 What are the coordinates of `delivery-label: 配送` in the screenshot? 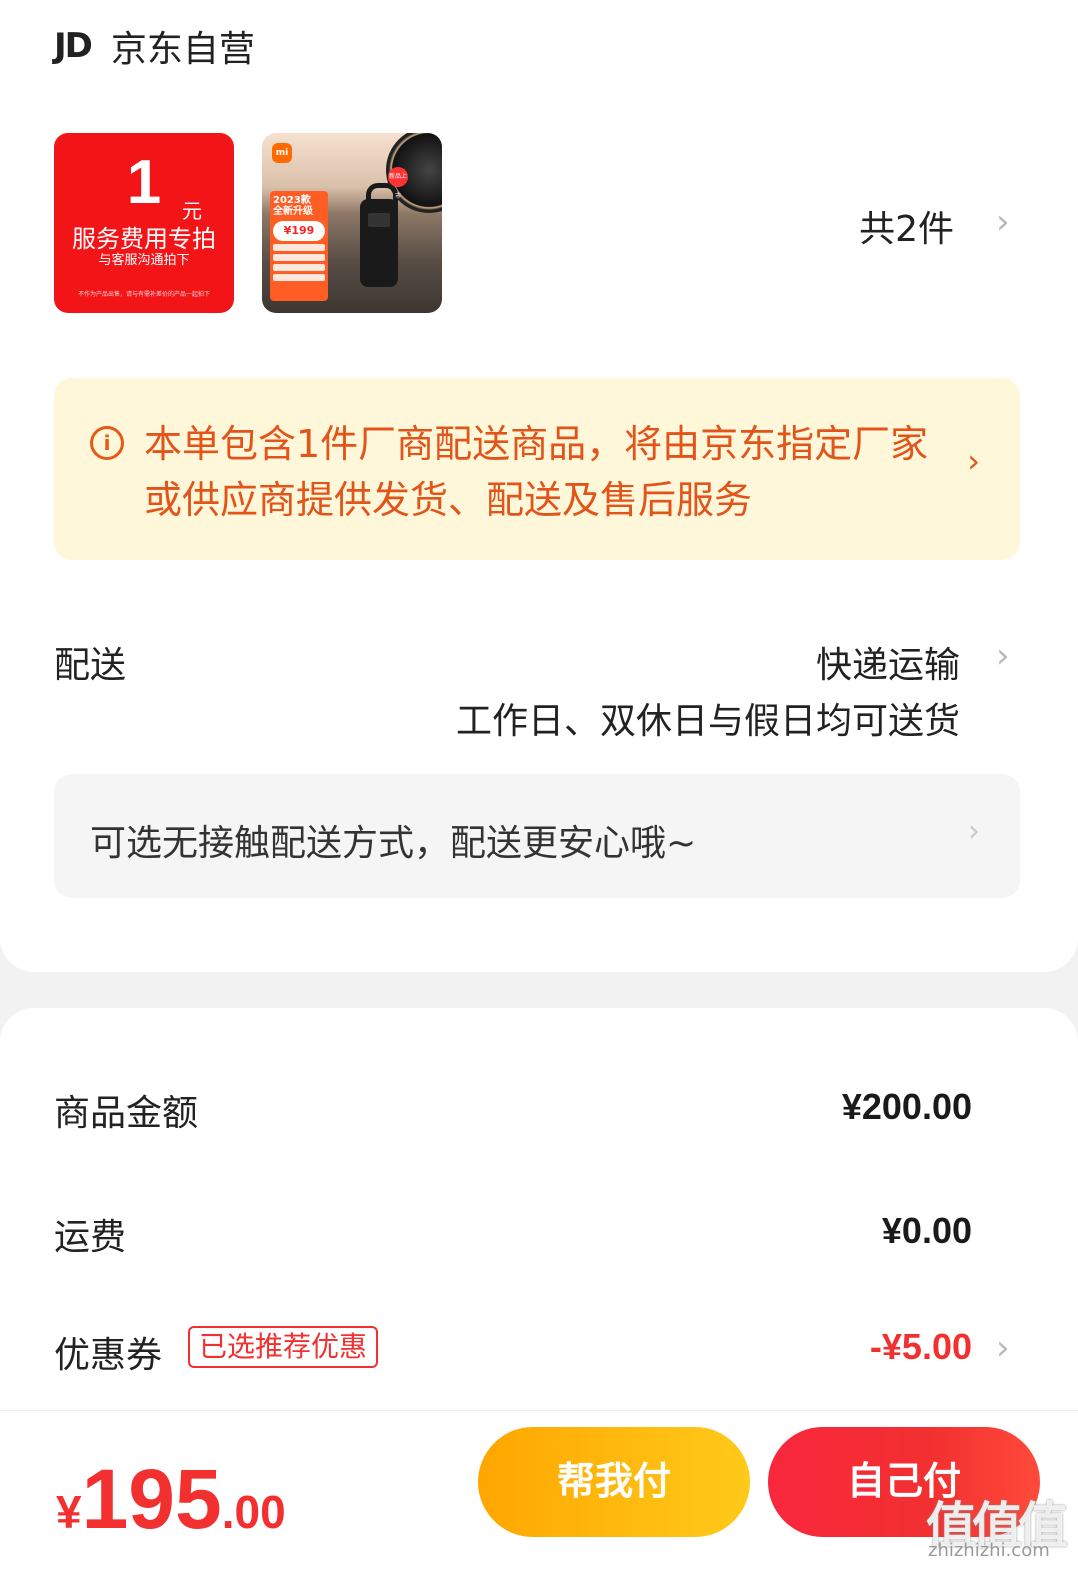 It's located at (90, 665).